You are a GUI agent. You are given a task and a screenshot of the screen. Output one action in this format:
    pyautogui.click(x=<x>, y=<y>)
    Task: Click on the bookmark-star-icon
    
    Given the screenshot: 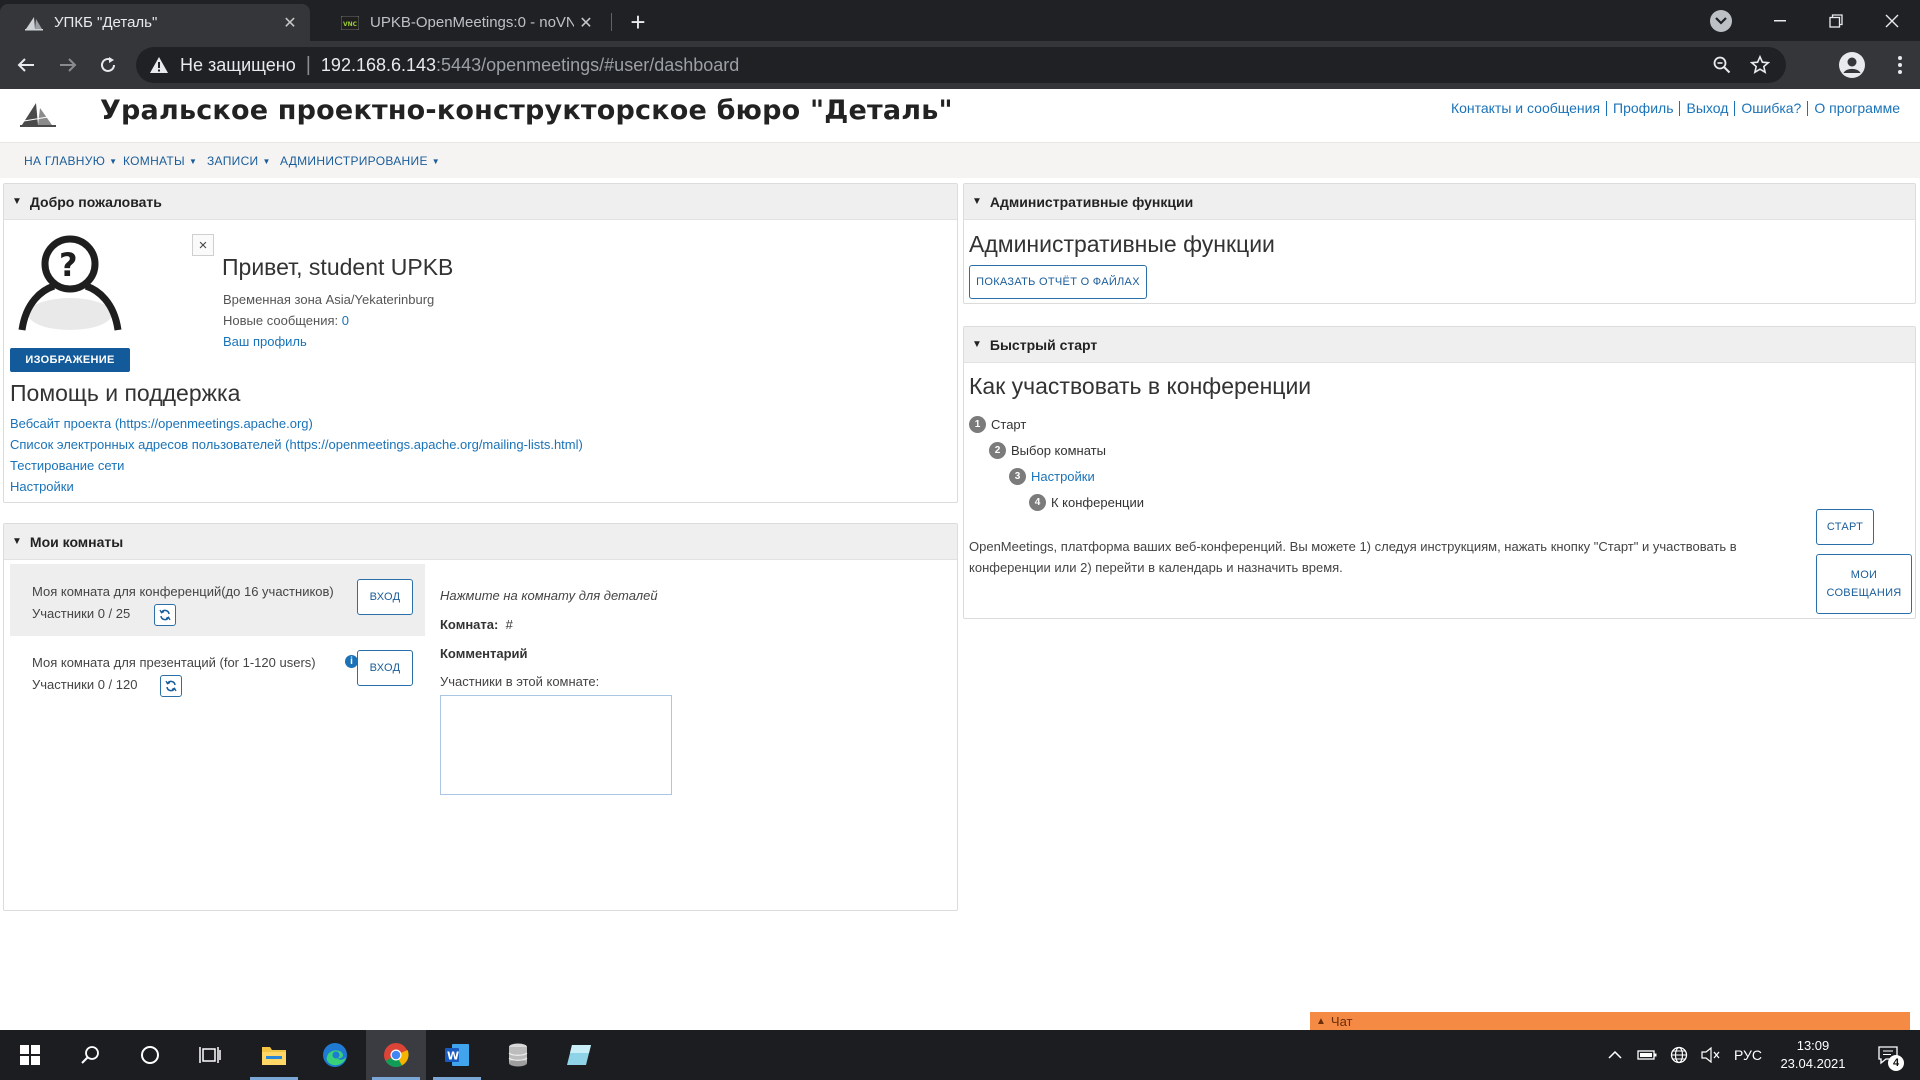 What is the action you would take?
    pyautogui.click(x=1760, y=65)
    